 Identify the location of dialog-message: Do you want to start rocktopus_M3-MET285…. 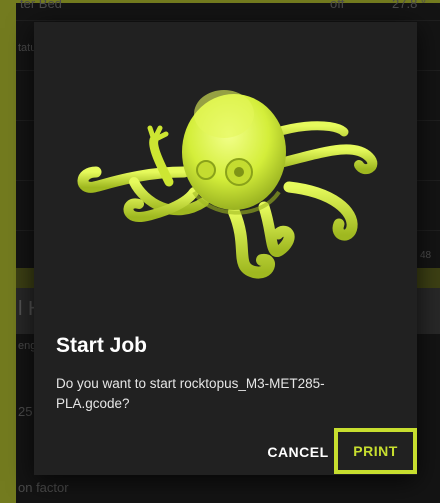
(190, 393).